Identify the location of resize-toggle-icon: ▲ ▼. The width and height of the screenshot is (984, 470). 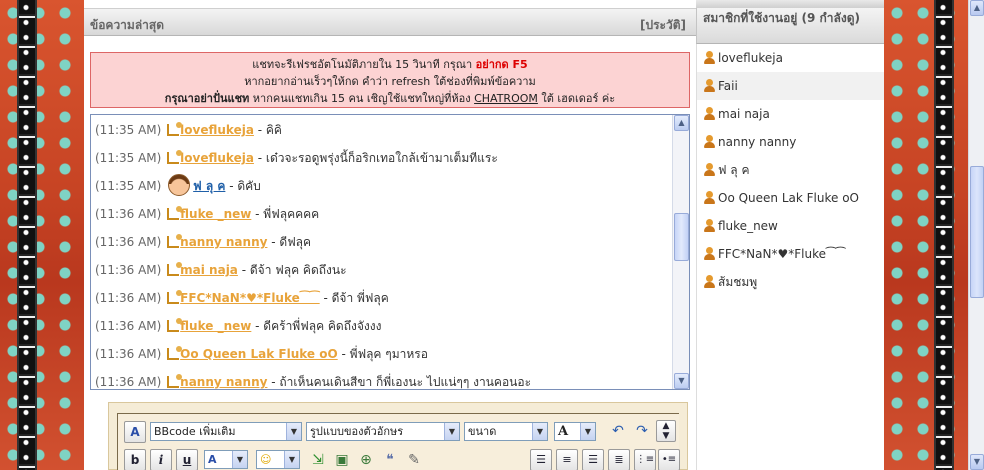
(666, 431).